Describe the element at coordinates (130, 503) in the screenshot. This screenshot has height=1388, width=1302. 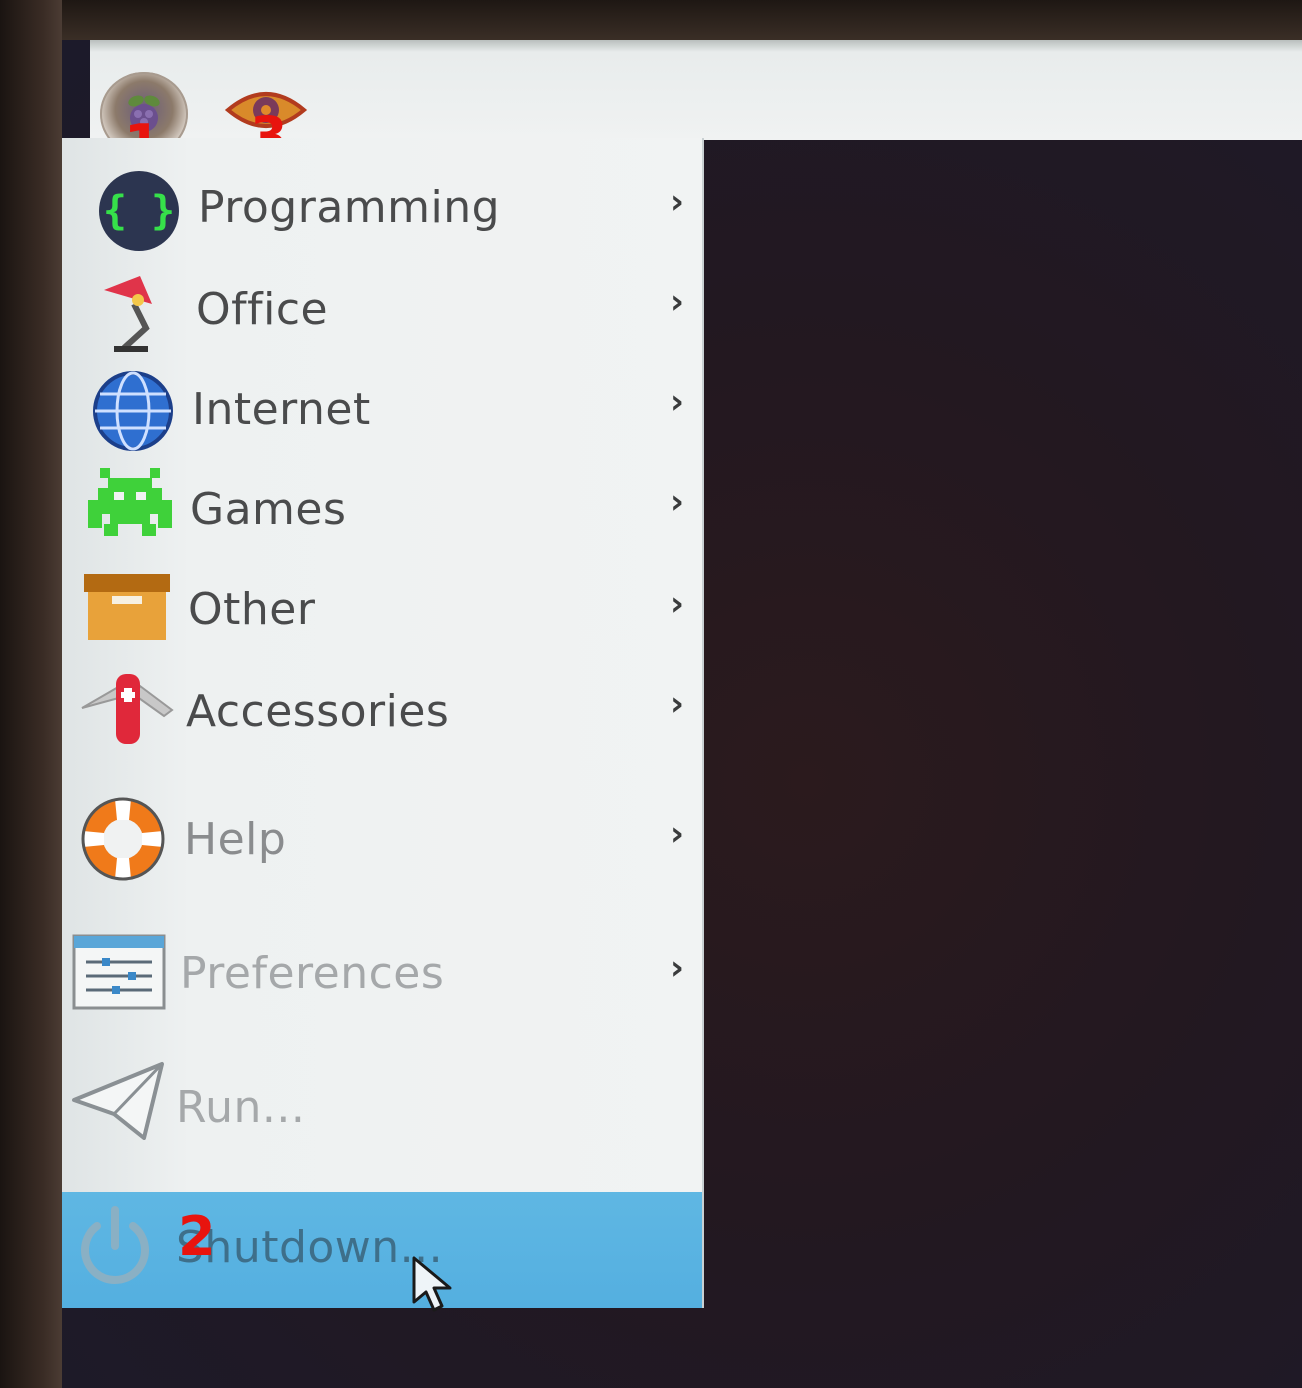
I see `space-invader-icon` at that location.